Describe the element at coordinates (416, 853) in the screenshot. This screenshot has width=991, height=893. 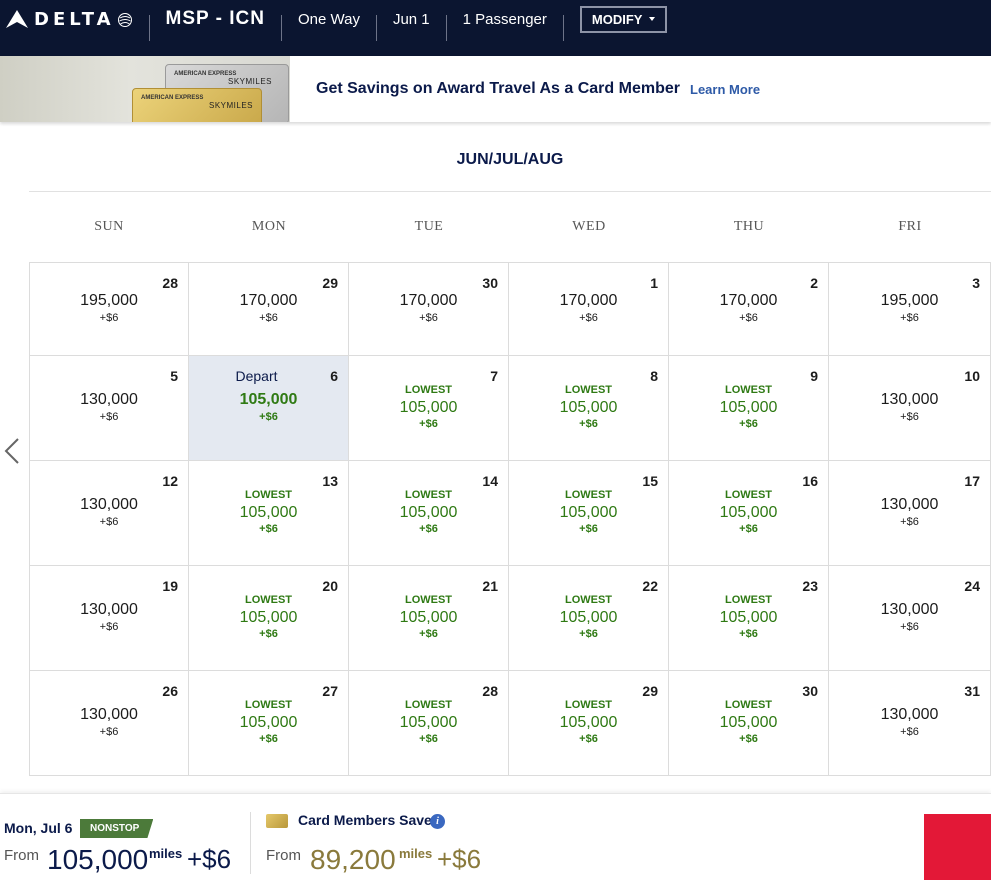
I see `card-miles-unit: miles` at that location.